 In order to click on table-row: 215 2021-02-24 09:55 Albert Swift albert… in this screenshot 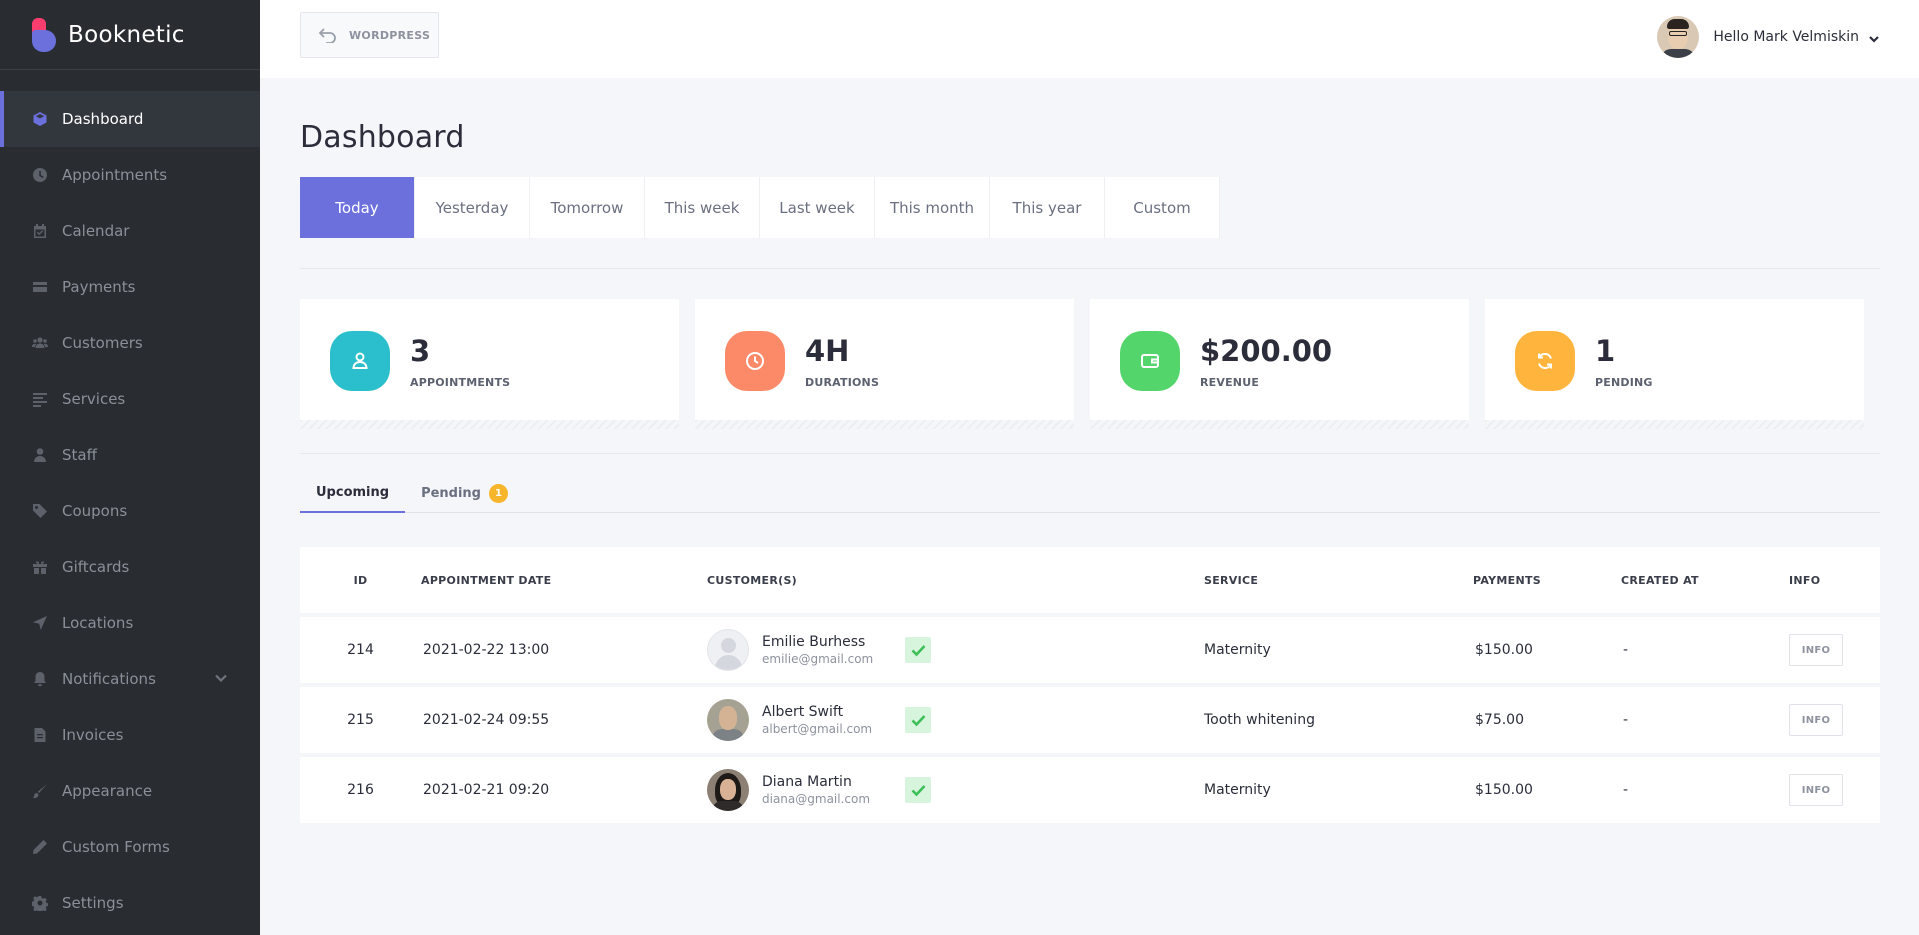, I will do `click(1090, 720)`.